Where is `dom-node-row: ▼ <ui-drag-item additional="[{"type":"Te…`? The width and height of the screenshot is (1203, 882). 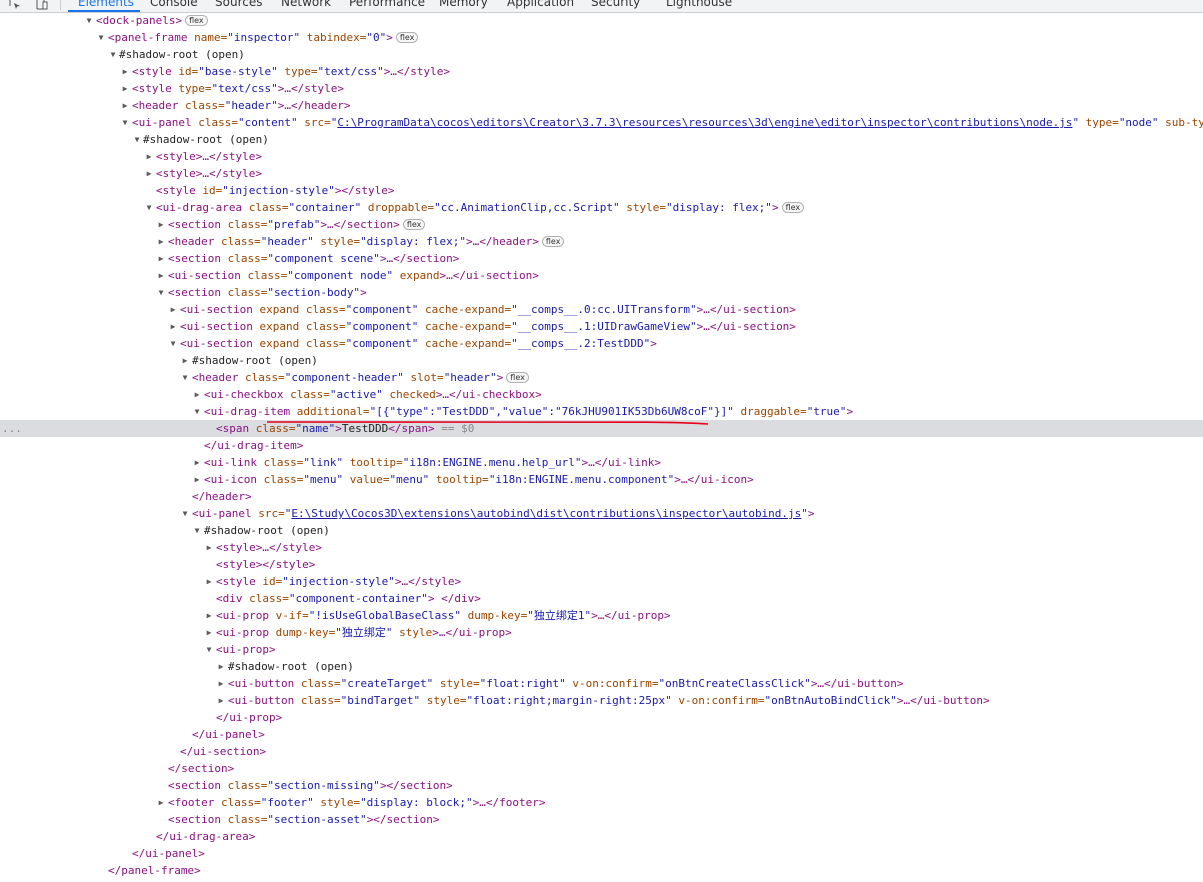
dom-node-row: ▼ <ui-drag-item additional="[{"type":"Te… is located at coordinates (601, 411).